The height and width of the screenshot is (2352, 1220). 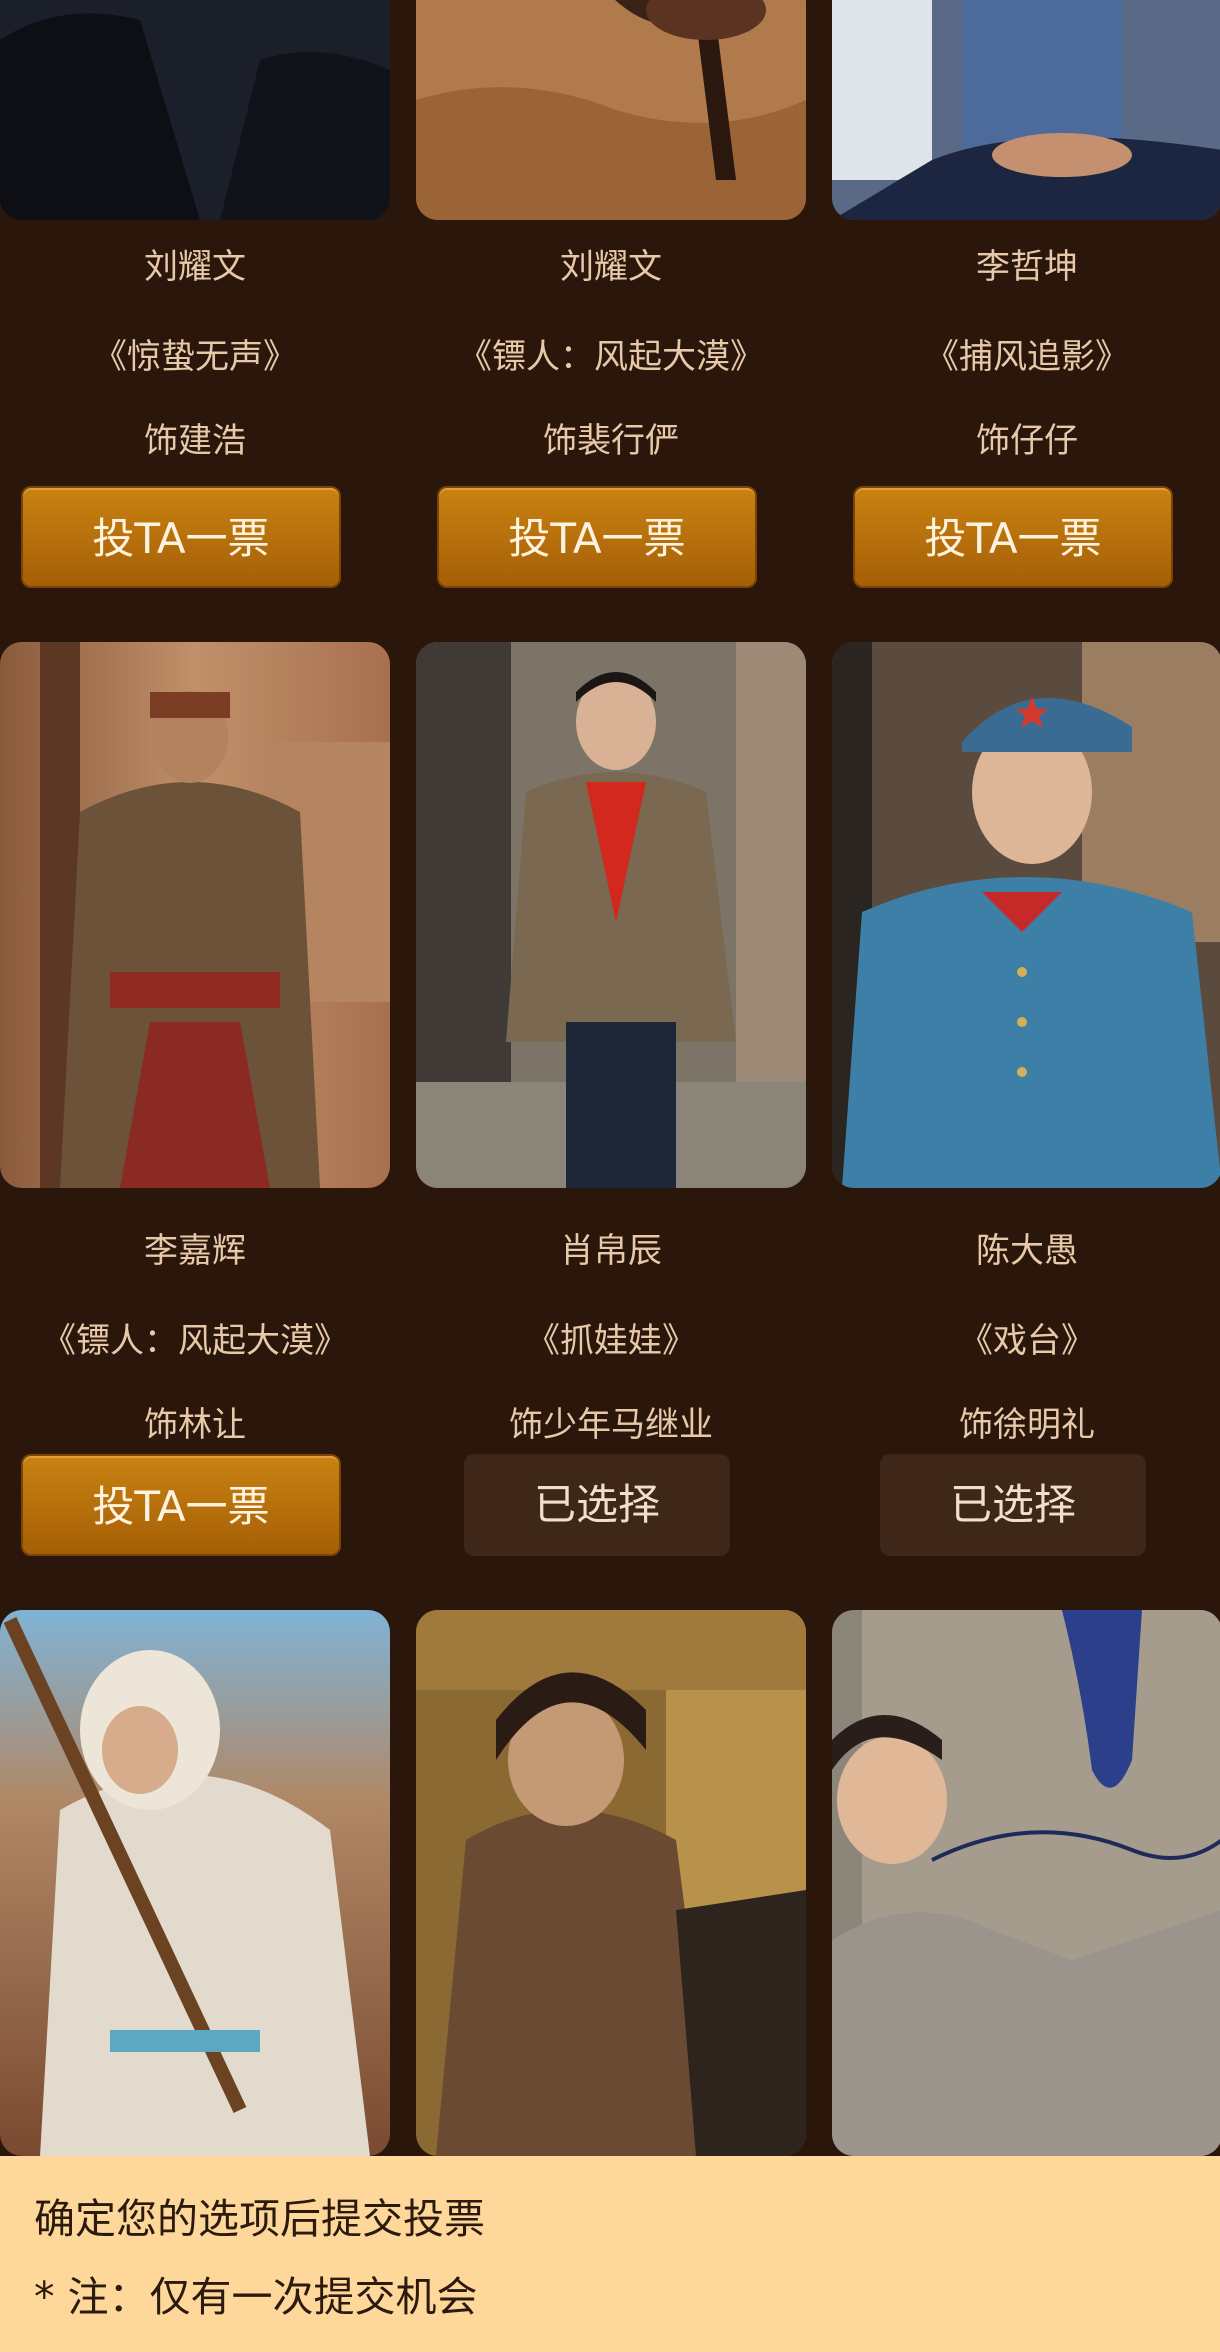 What do you see at coordinates (1027, 1425) in the screenshot?
I see `role-name: 饰徐明礼` at bounding box center [1027, 1425].